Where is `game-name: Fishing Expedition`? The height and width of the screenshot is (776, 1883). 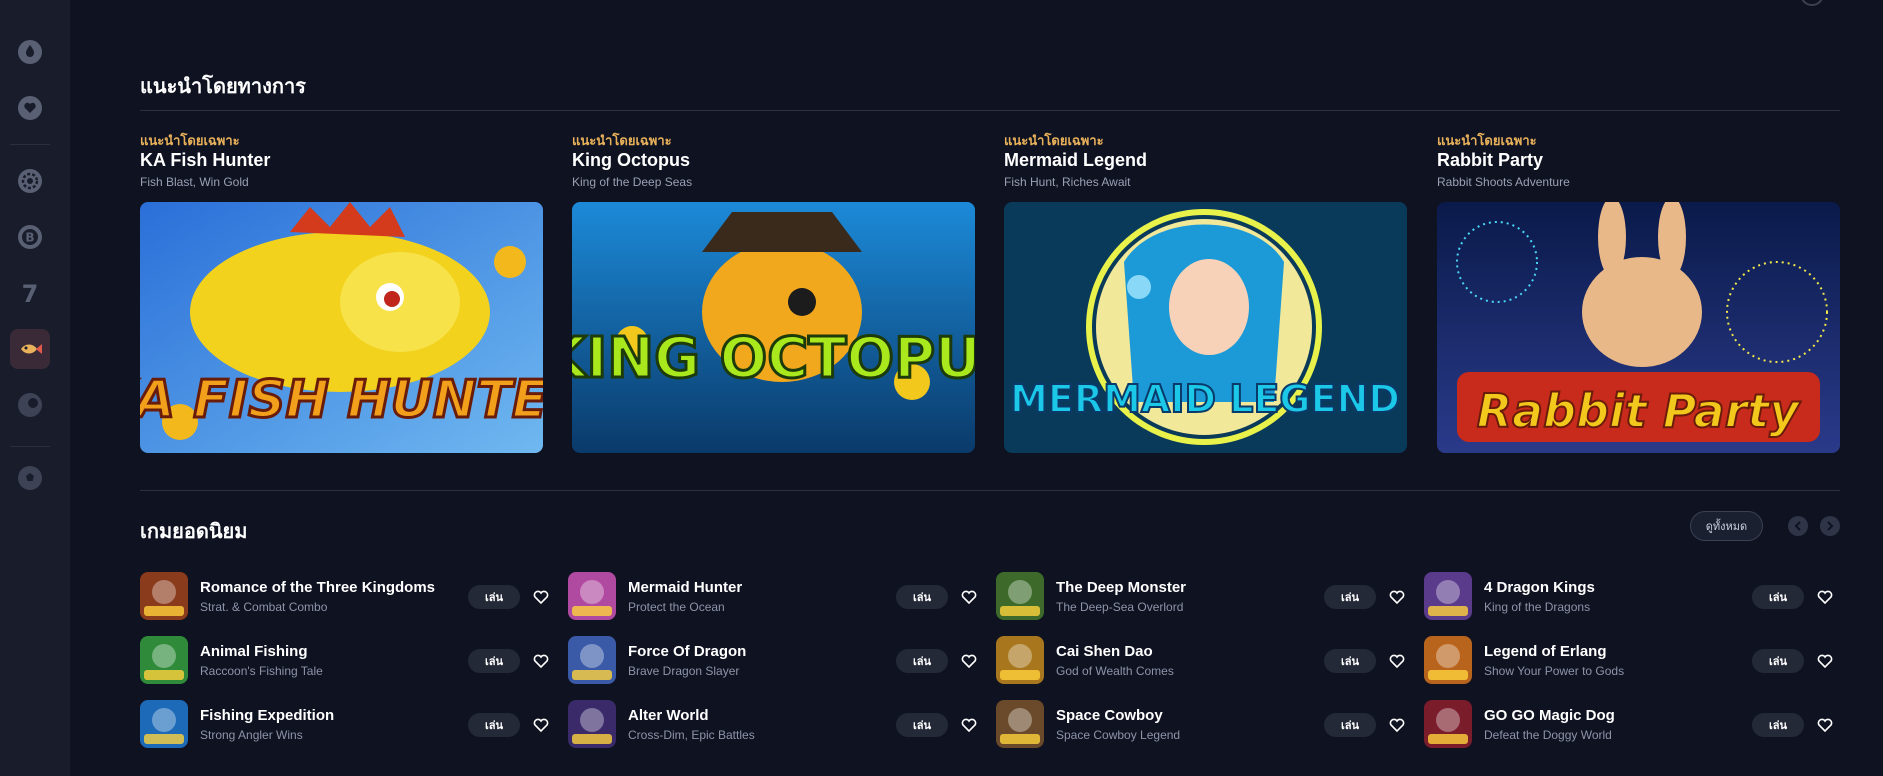 game-name: Fishing Expedition is located at coordinates (267, 715).